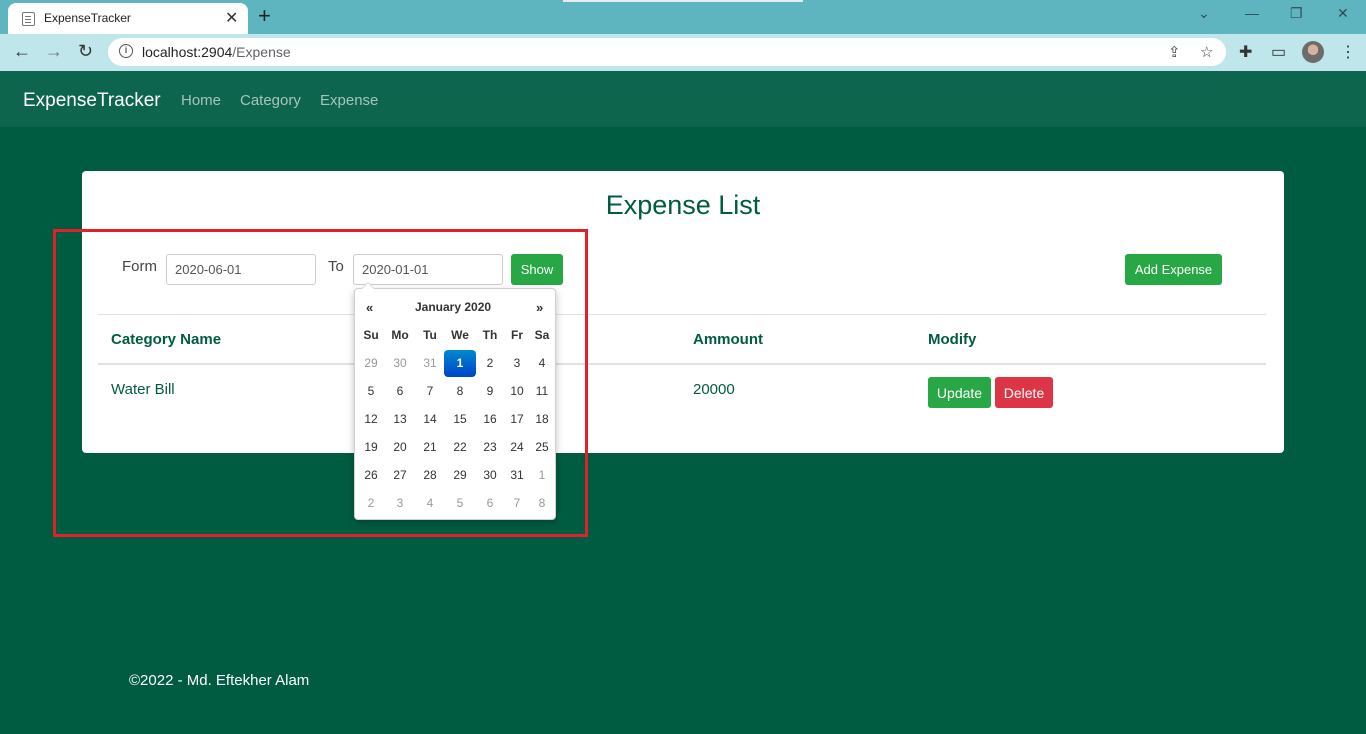 This screenshot has height=734, width=1366. What do you see at coordinates (667, 52) in the screenshot?
I see `address-bar: i localhost:2904/Expense ⇪ ☆` at bounding box center [667, 52].